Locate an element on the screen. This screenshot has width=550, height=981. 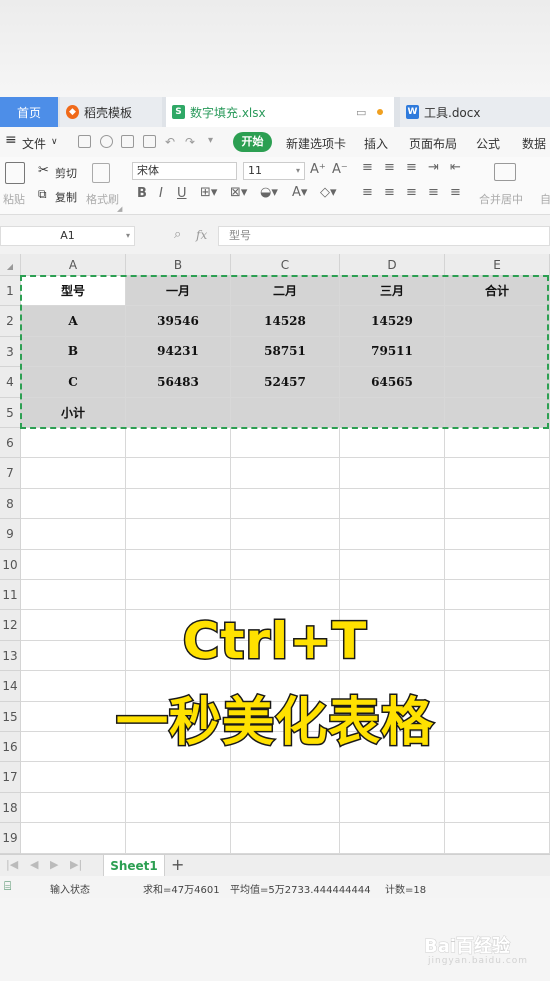
cell-d19 is located at coordinates (392, 838).